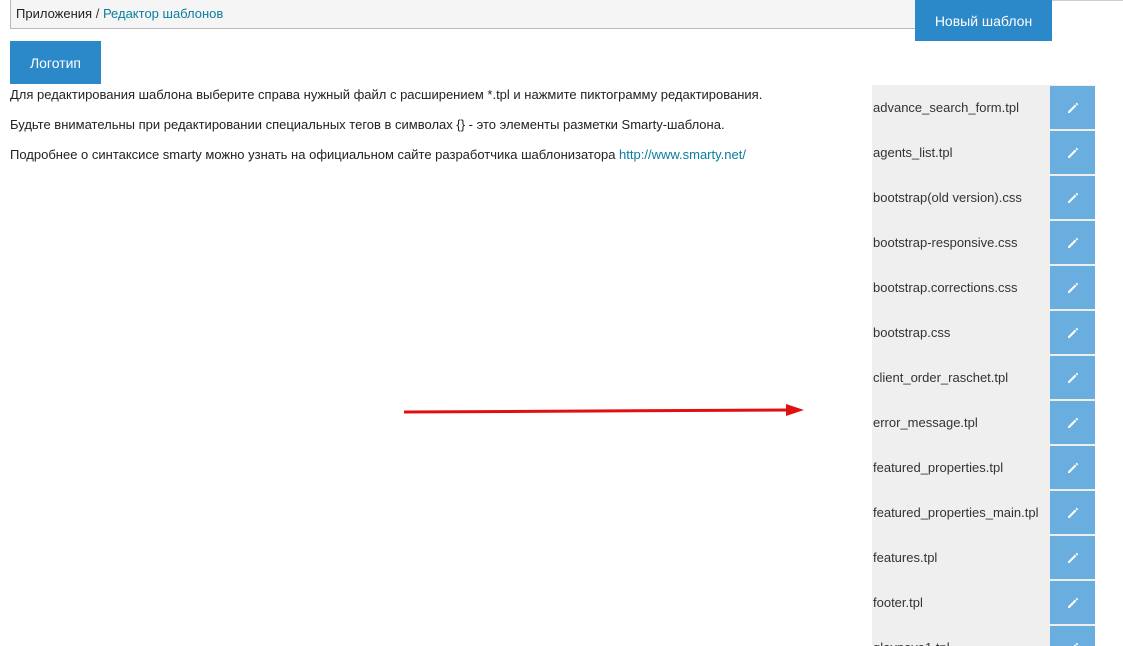 The image size is (1123, 646). I want to click on file-name: advance_search_form.tpl, so click(946, 107).